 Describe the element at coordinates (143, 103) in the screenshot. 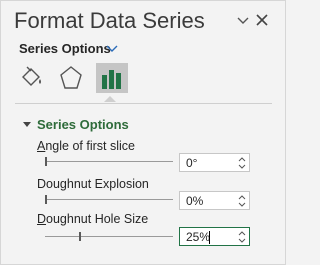

I see `divider` at that location.